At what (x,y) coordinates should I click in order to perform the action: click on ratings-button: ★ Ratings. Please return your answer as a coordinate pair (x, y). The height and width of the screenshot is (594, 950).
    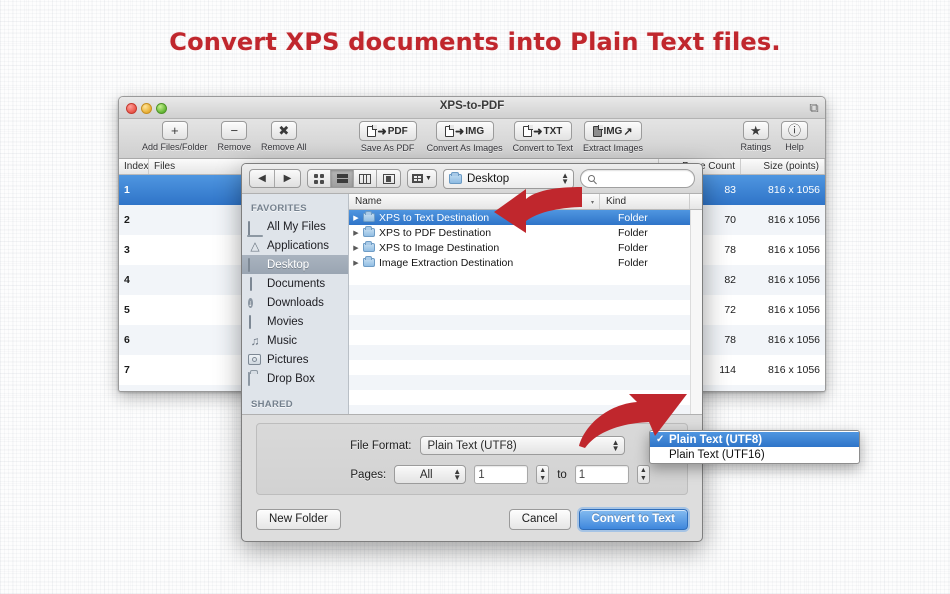
    Looking at the image, I should click on (755, 136).